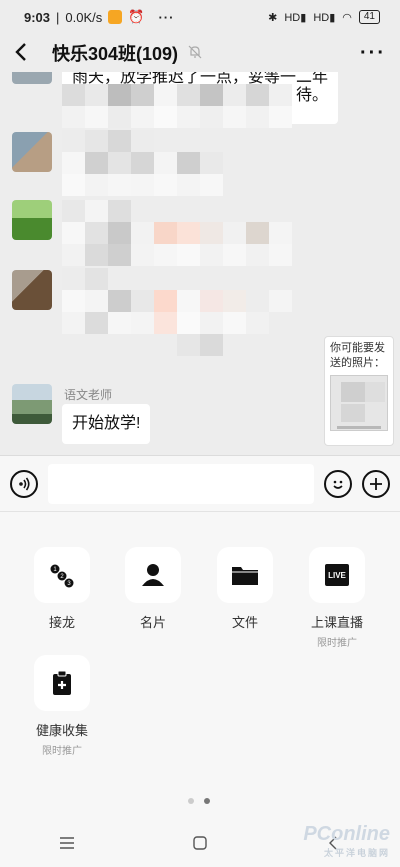 Image resolution: width=400 pixels, height=867 pixels. I want to click on bluetooth-icon: ✱, so click(273, 17).